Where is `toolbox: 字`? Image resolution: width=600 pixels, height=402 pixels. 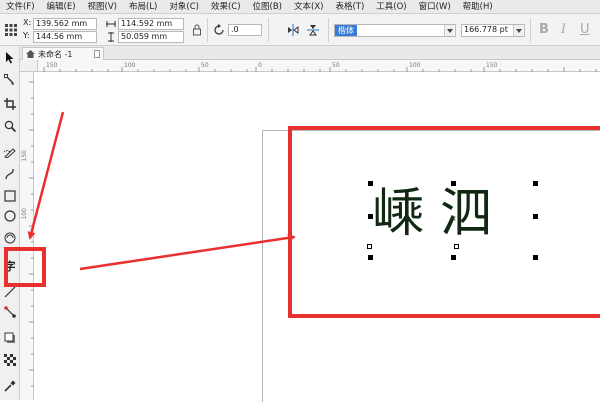 toolbox: 字 is located at coordinates (10, 223).